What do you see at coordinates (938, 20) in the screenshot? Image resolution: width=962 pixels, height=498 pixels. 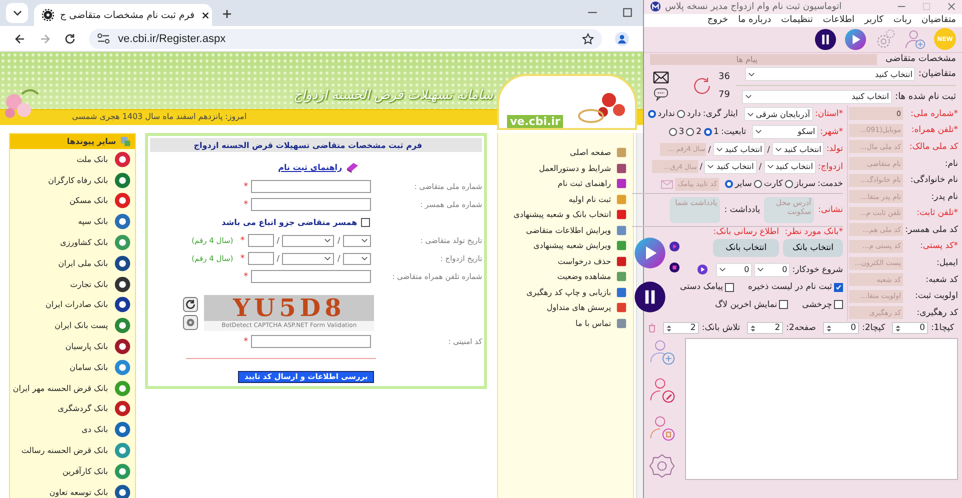 I see `menu-item: متقاضیان` at bounding box center [938, 20].